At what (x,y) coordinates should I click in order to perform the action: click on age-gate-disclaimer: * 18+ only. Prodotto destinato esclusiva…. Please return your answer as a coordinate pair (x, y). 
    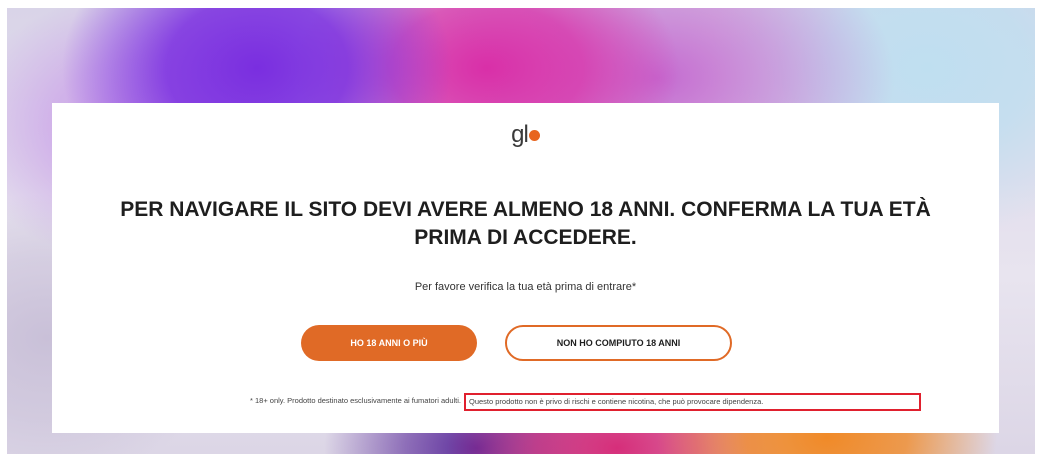
    Looking at the image, I should click on (525, 402).